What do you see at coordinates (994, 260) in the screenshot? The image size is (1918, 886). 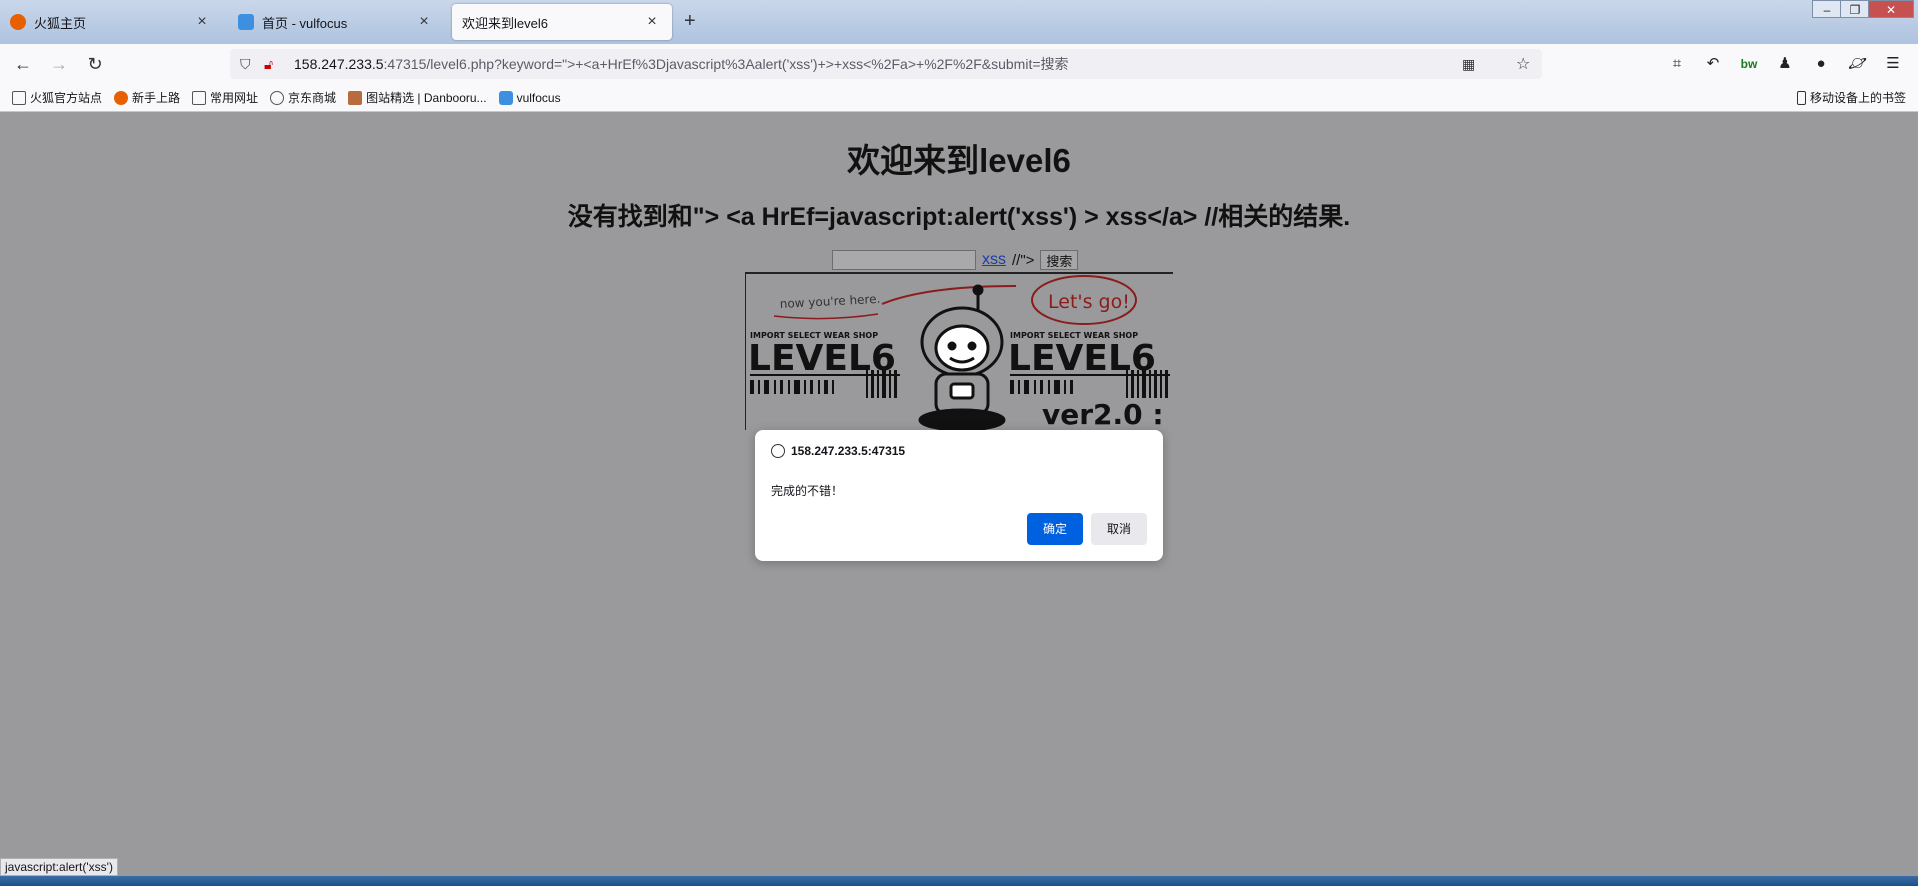 I see `injected-xss-link: xss` at bounding box center [994, 260].